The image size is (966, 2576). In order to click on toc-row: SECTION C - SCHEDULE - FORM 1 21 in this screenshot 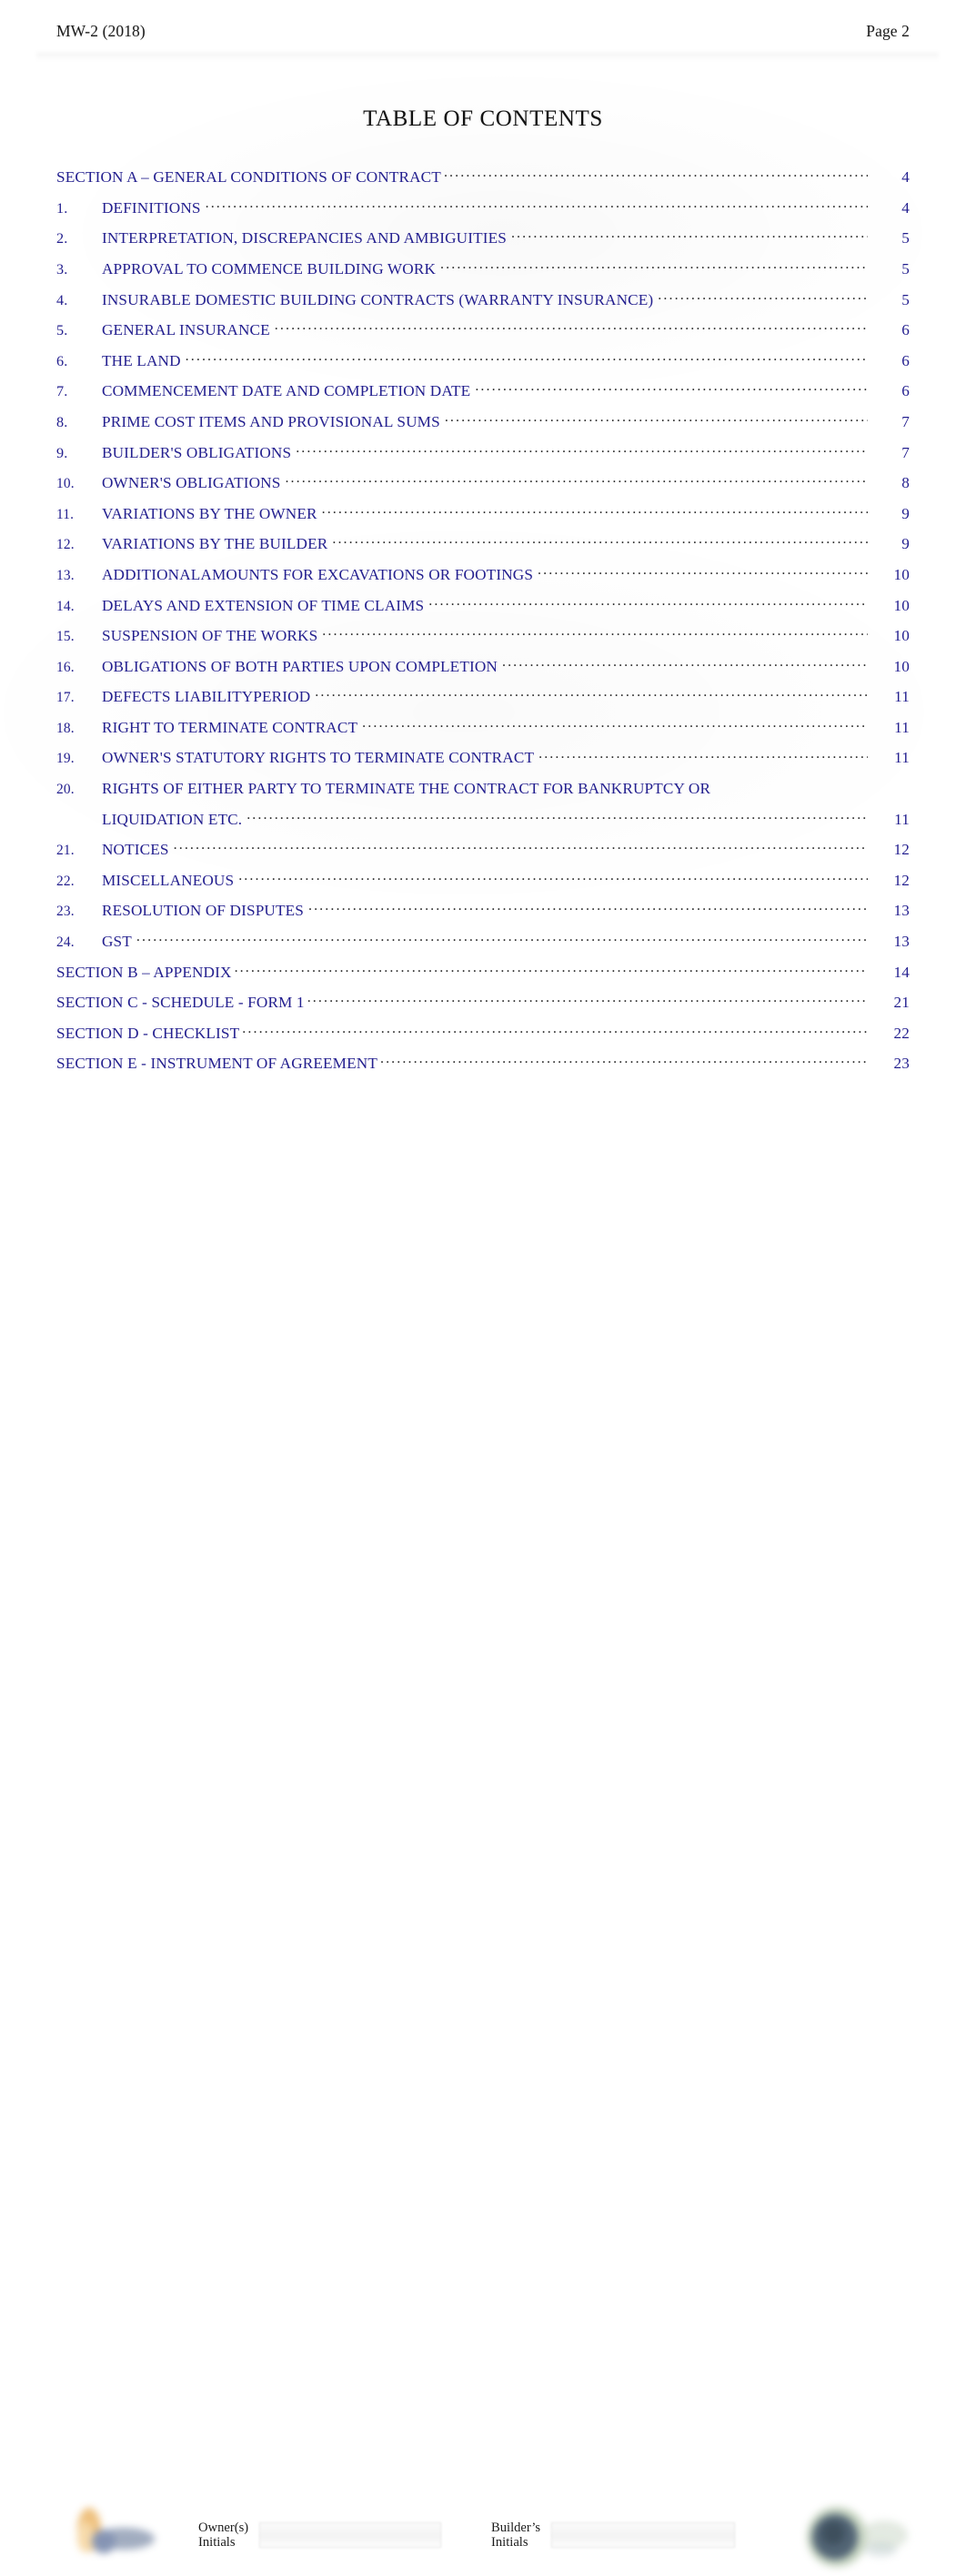, I will do `click(483, 1008)`.